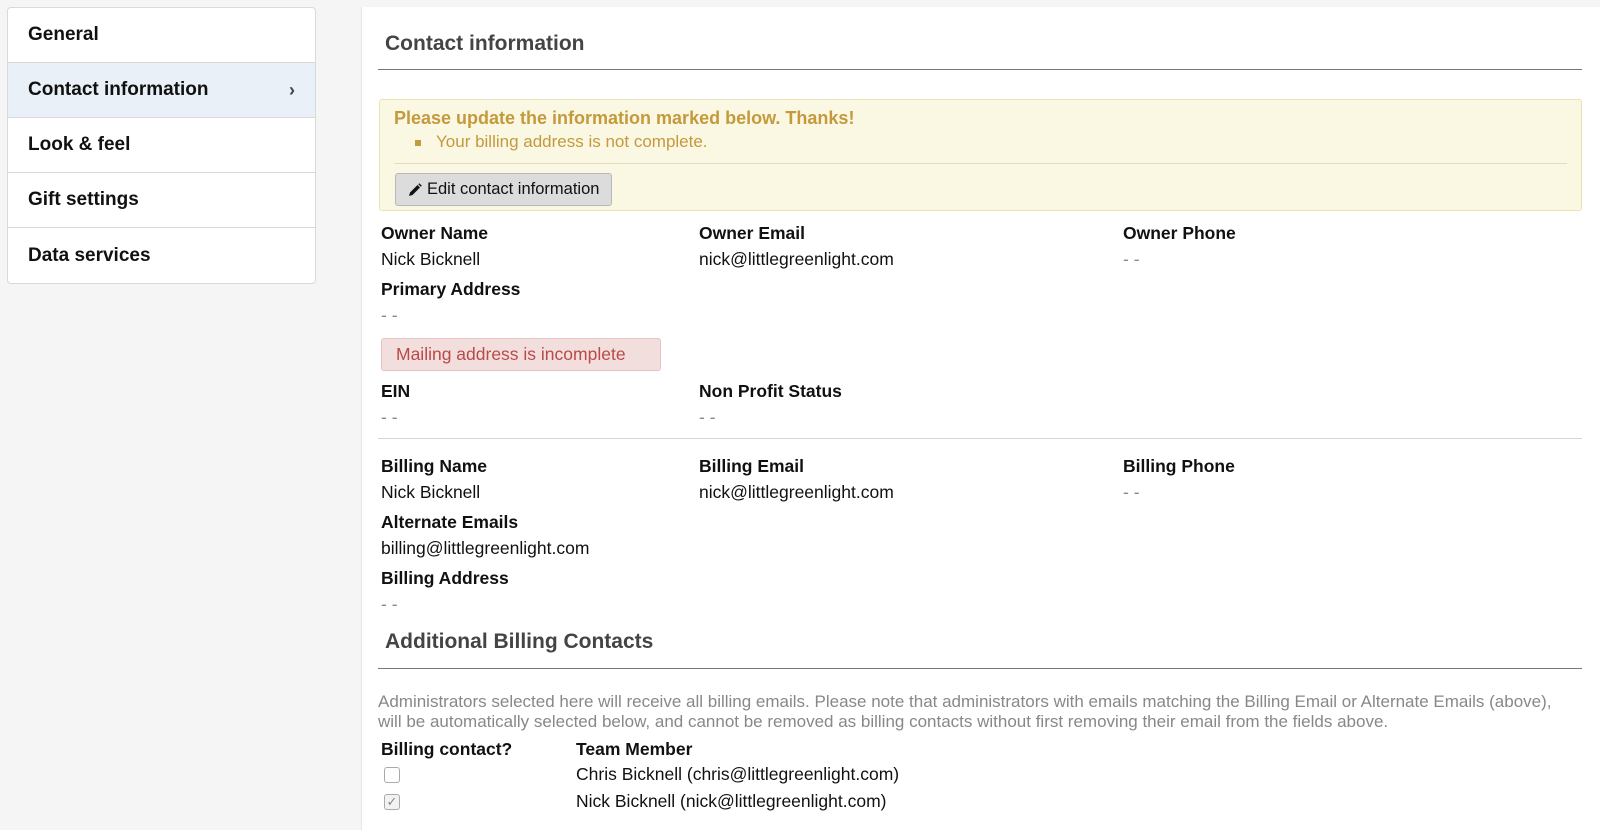 The width and height of the screenshot is (1600, 830). Describe the element at coordinates (980, 163) in the screenshot. I see `alert-divider` at that location.